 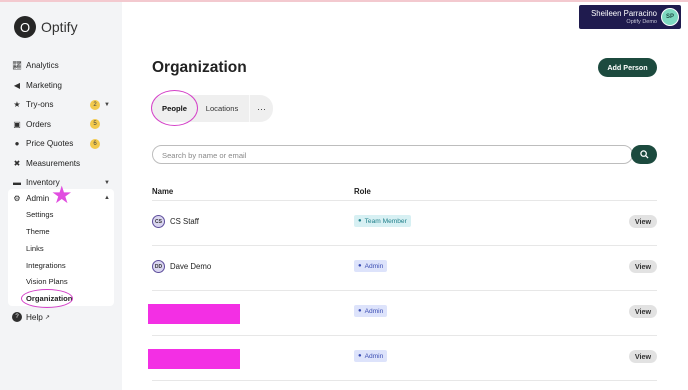 What do you see at coordinates (38, 198) in the screenshot?
I see `sidebar-item-label: Admin` at bounding box center [38, 198].